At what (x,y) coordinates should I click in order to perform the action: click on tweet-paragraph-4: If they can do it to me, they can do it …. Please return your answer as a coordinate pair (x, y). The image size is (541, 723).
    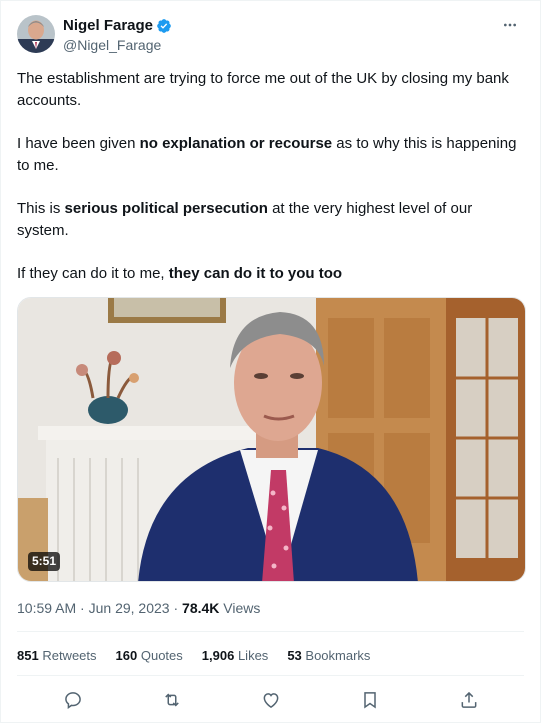
    Looking at the image, I should click on (269, 274).